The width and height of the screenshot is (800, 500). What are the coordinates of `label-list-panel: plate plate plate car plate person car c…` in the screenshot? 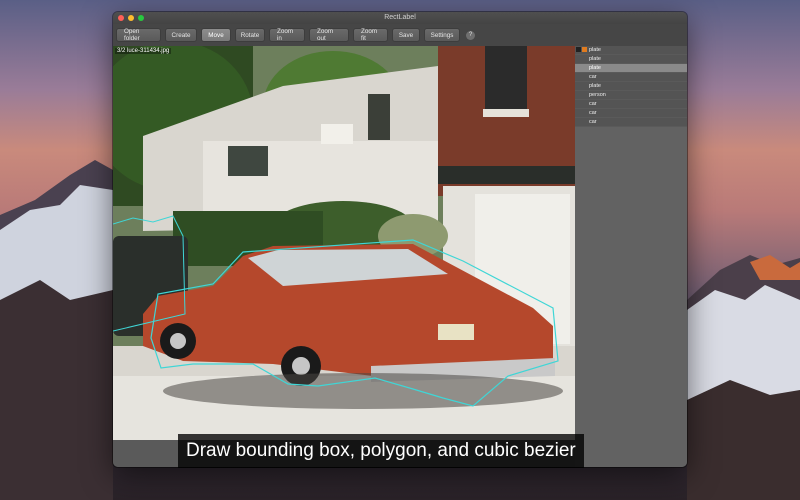 It's located at (631, 256).